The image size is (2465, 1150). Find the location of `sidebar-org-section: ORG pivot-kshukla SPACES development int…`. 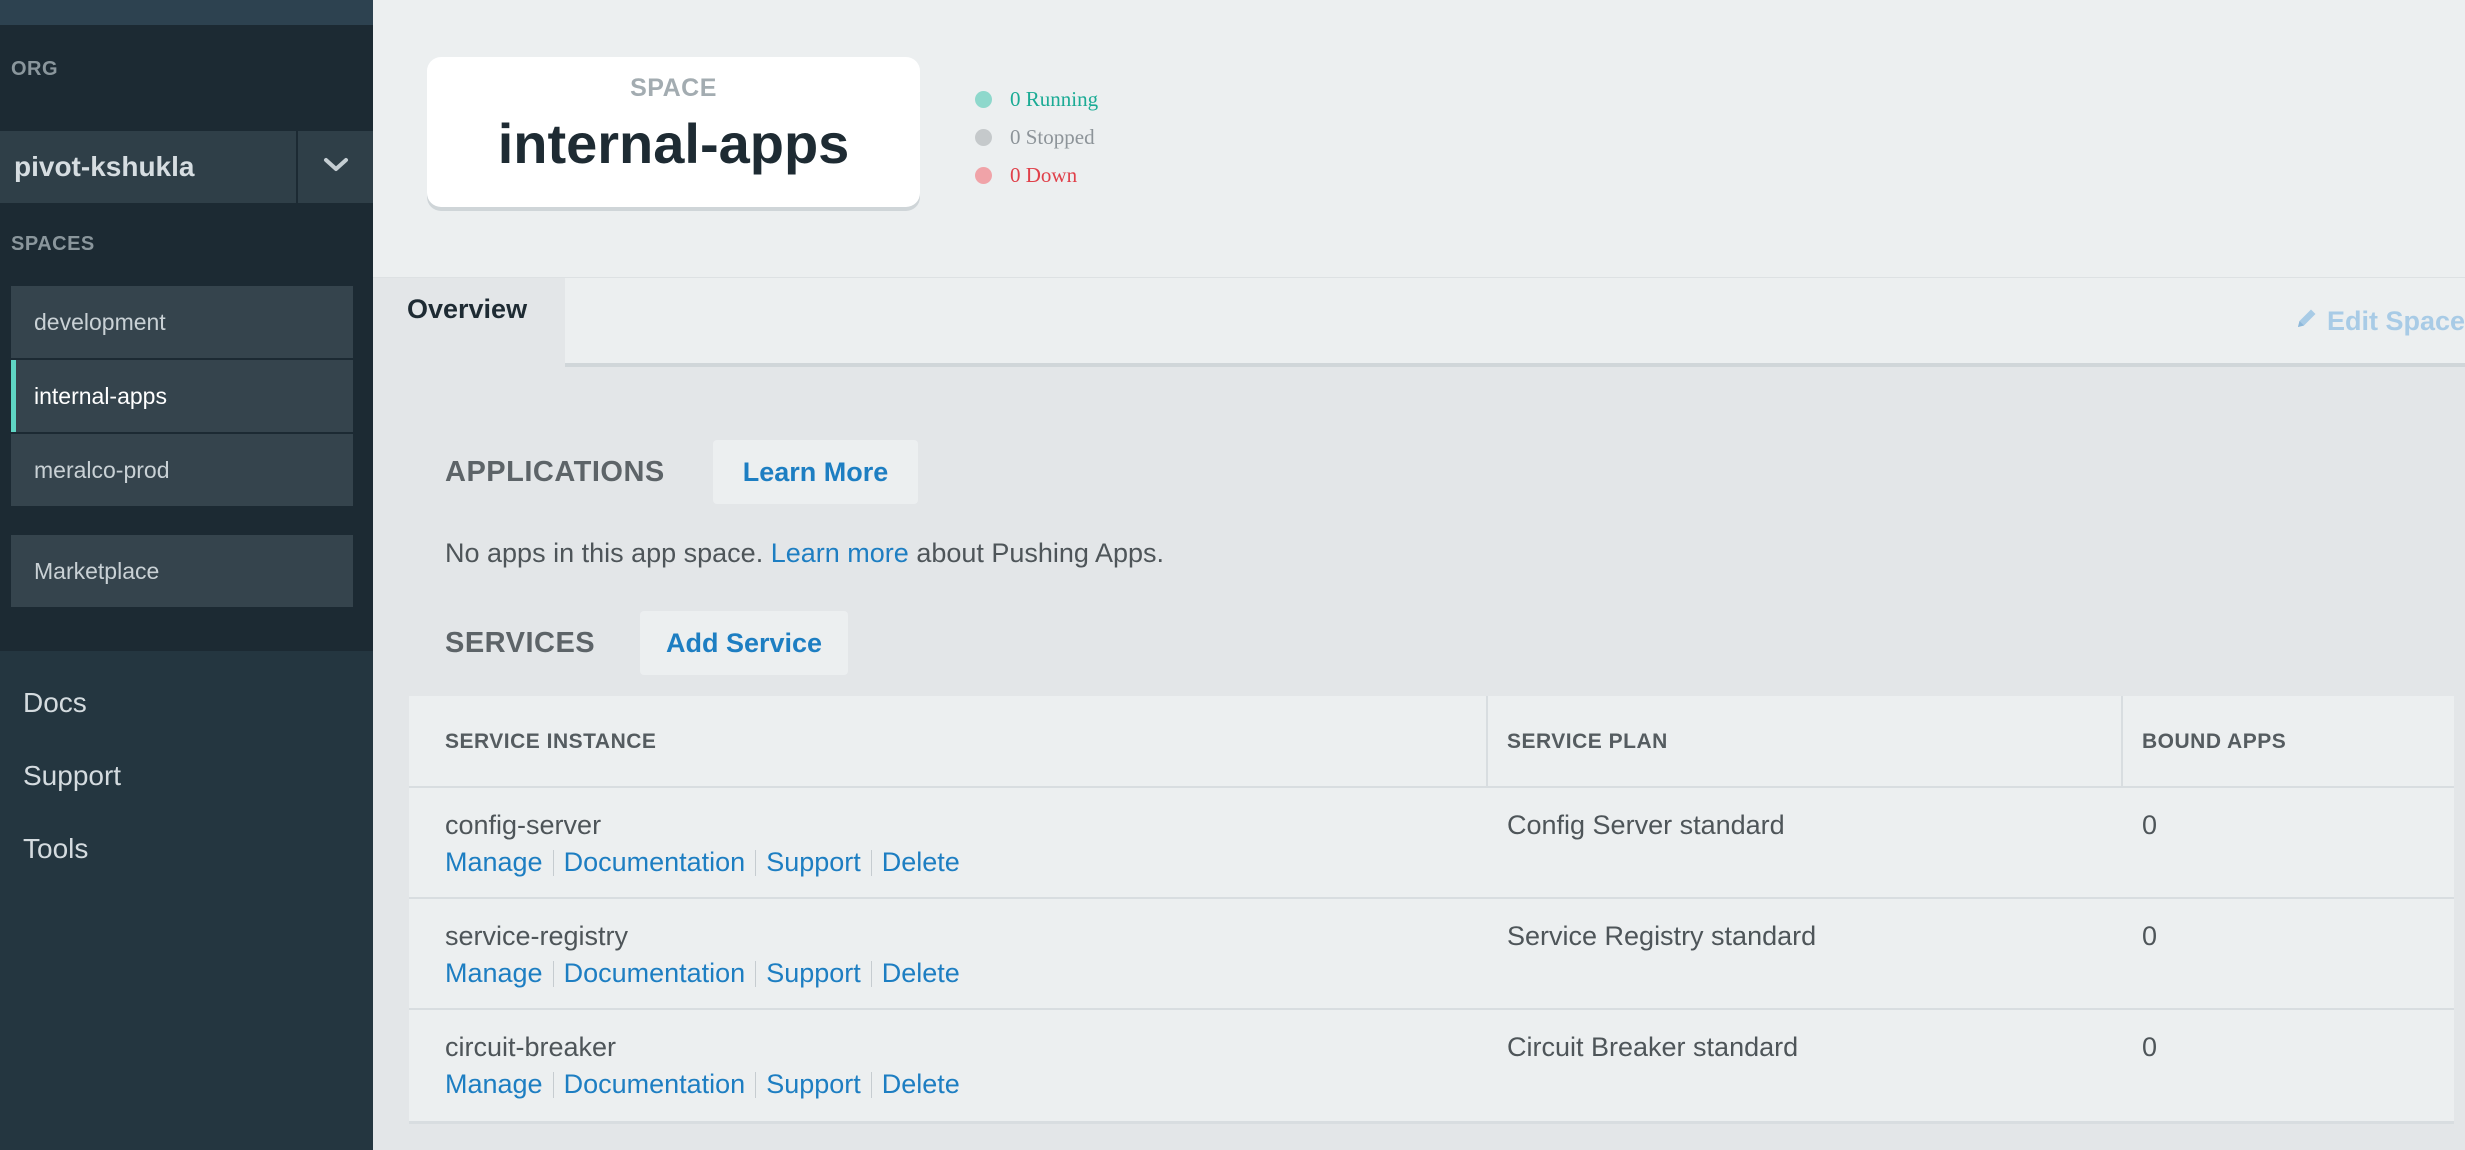

sidebar-org-section: ORG pivot-kshukla SPACES development int… is located at coordinates (186, 338).